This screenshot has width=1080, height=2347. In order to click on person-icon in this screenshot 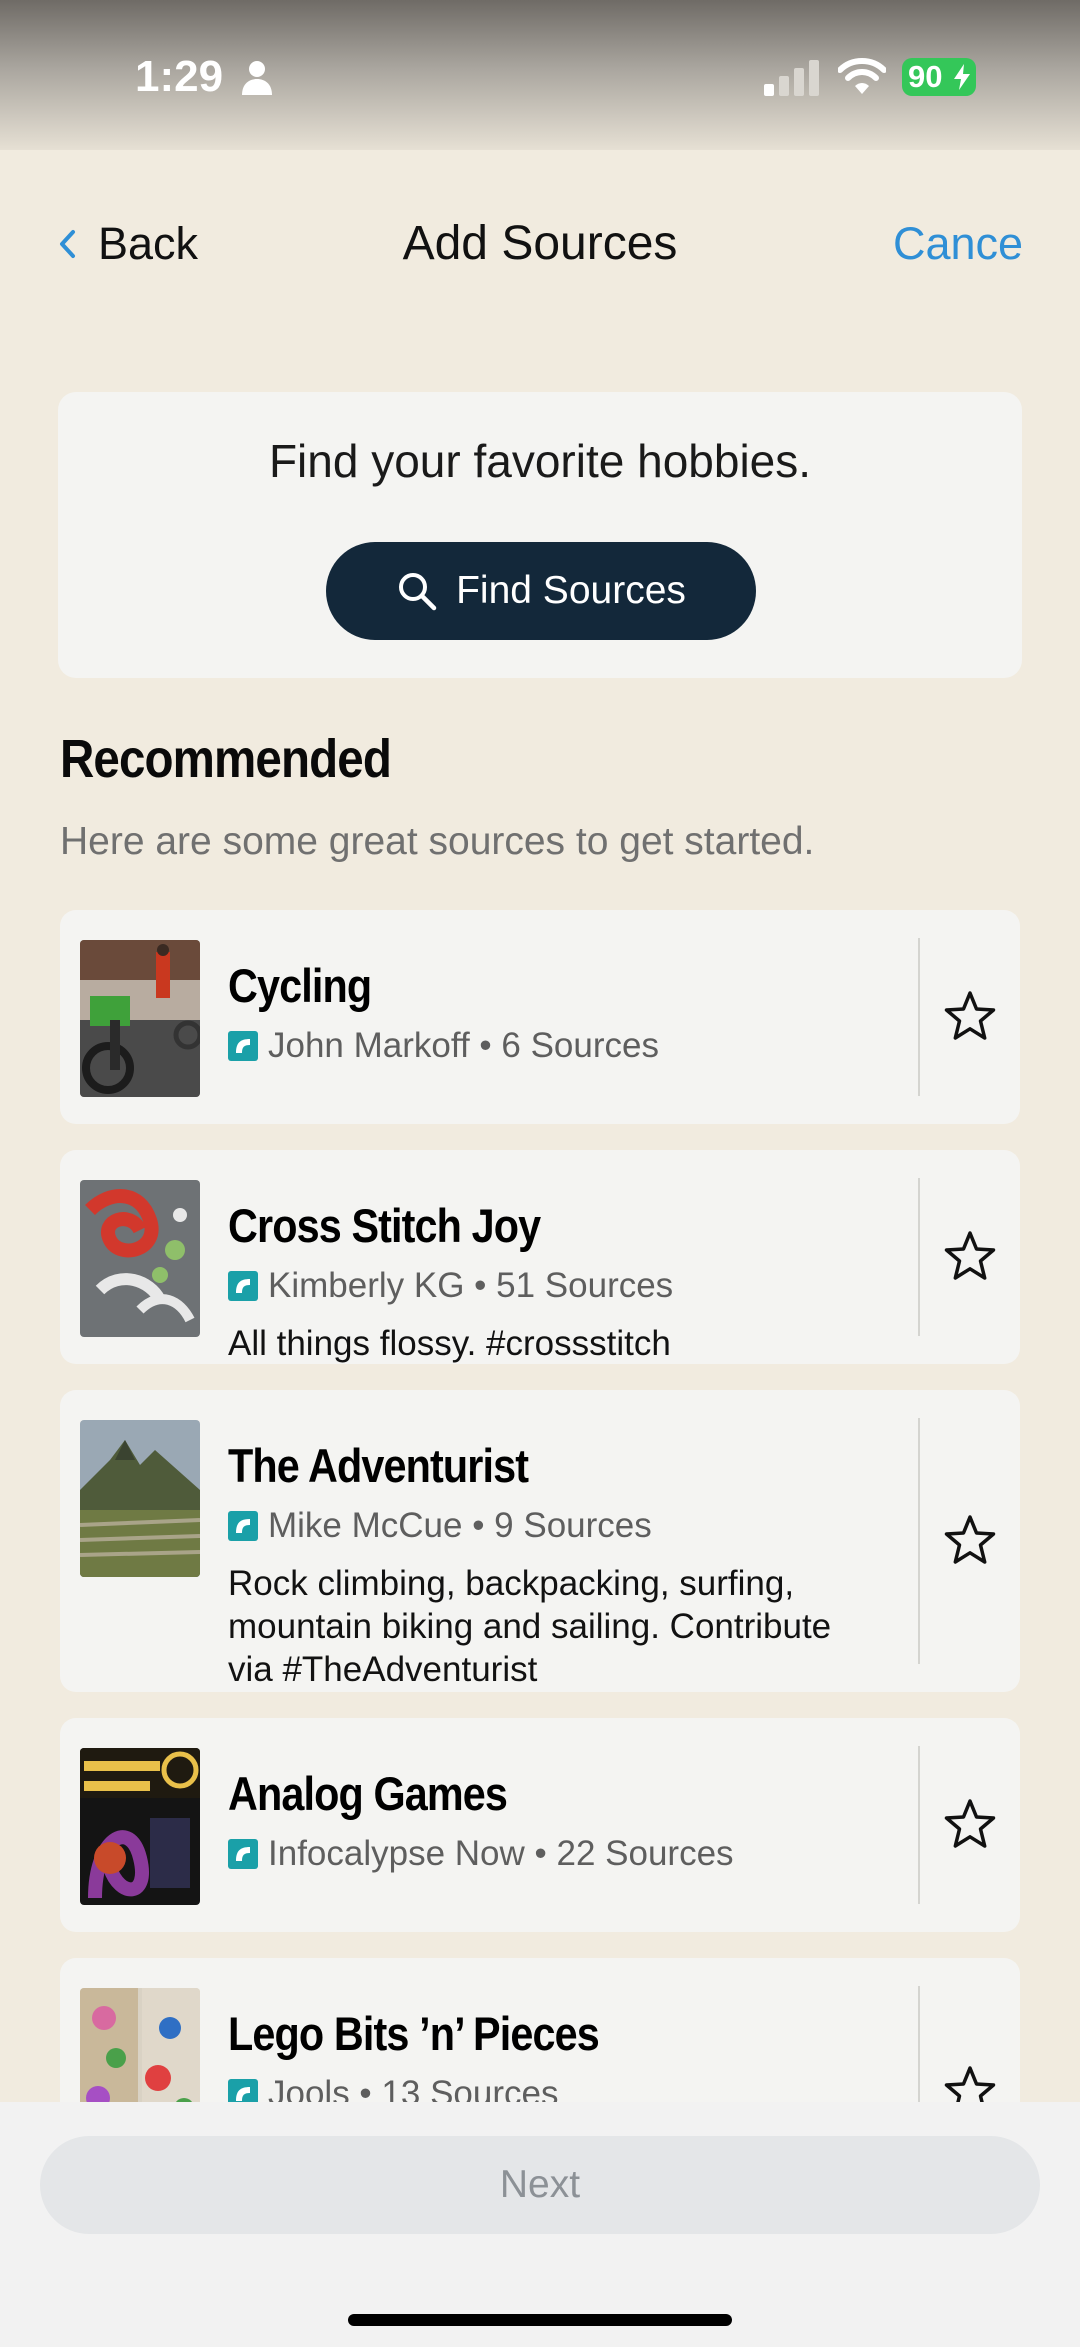, I will do `click(257, 78)`.